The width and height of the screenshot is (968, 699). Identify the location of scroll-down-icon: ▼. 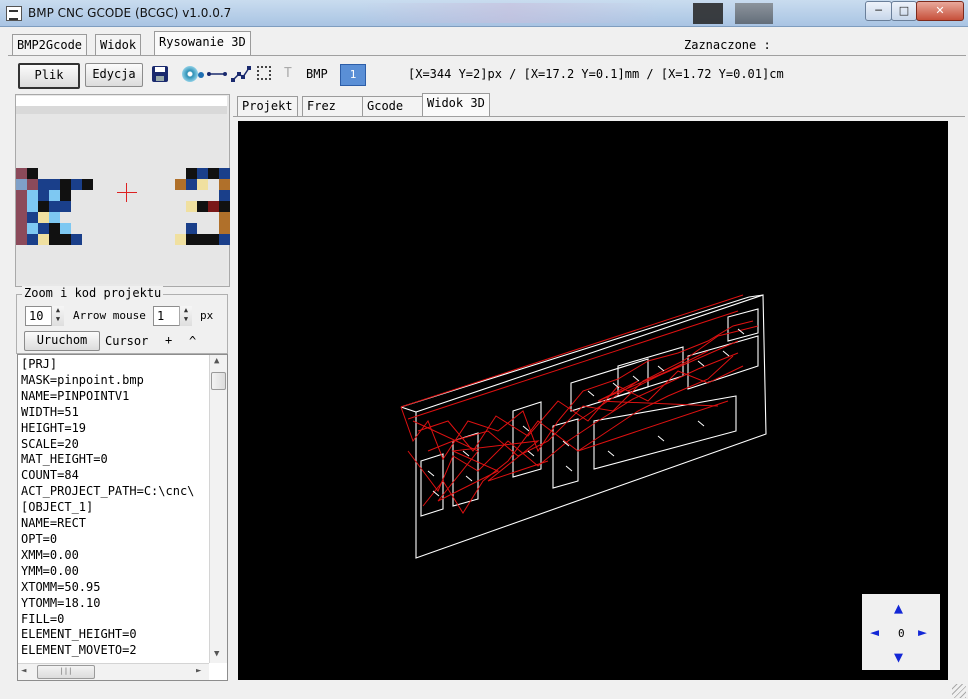
(216, 654).